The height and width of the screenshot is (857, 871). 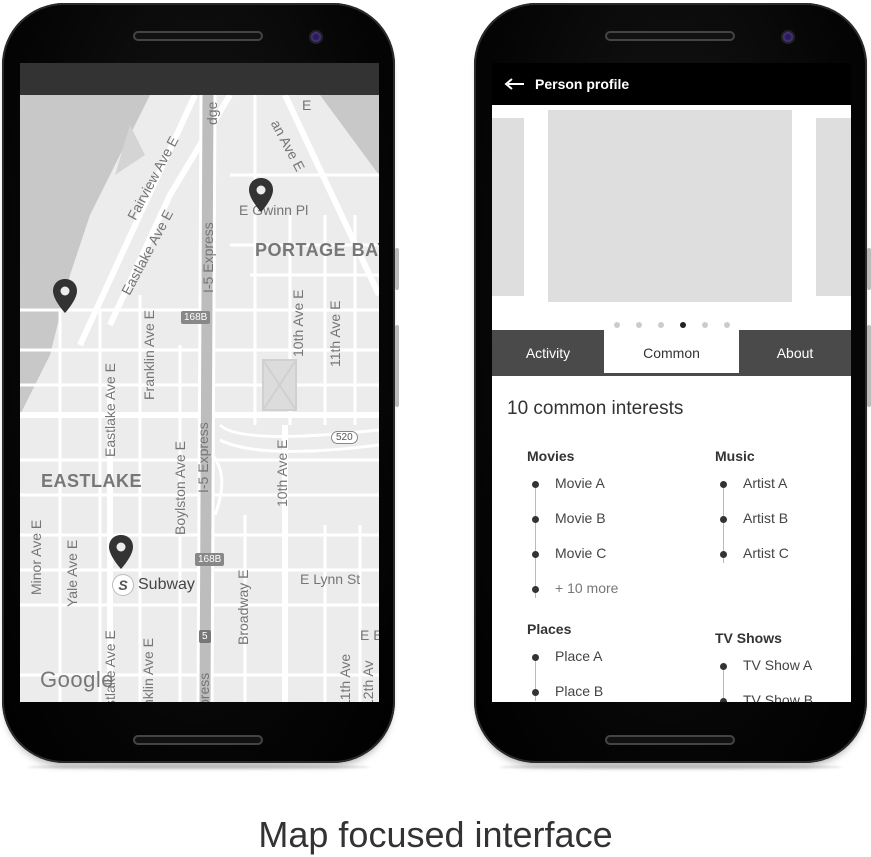 I want to click on list-item: Artist B, so click(x=780, y=518).